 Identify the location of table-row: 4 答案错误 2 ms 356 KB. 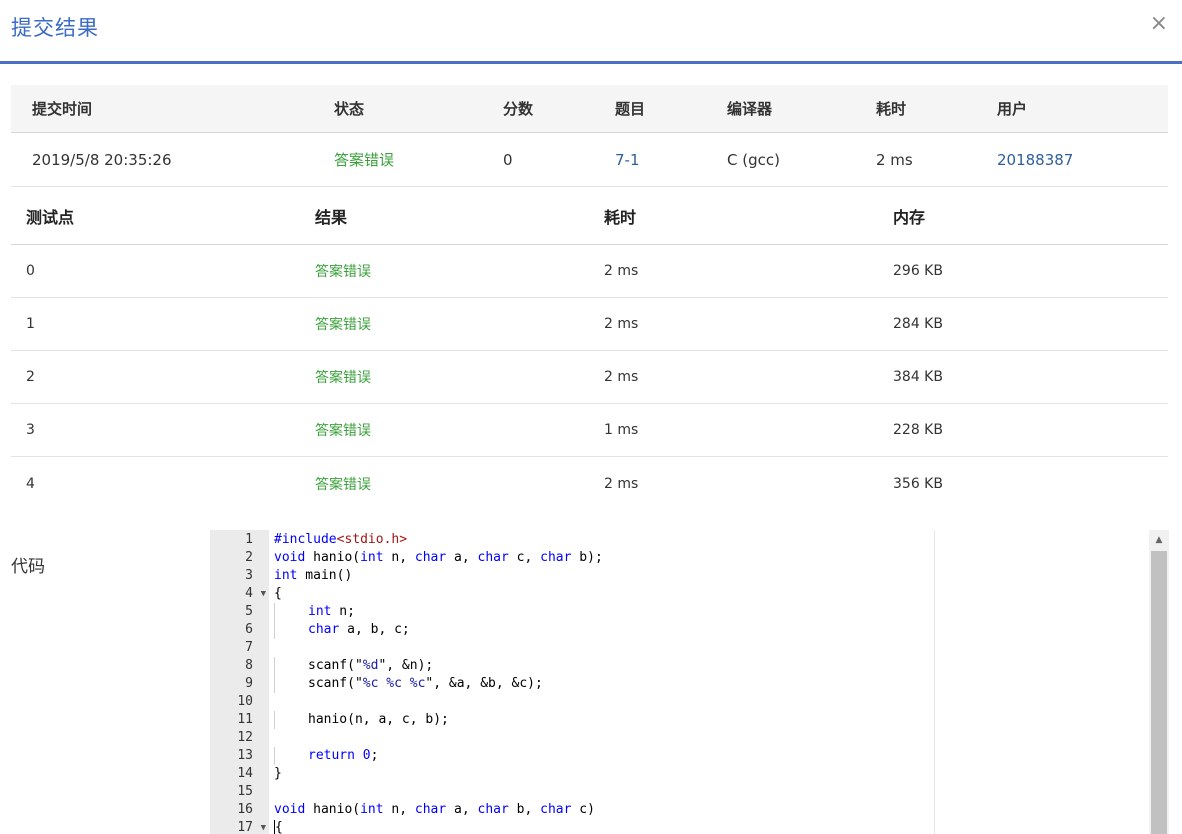
(589, 483).